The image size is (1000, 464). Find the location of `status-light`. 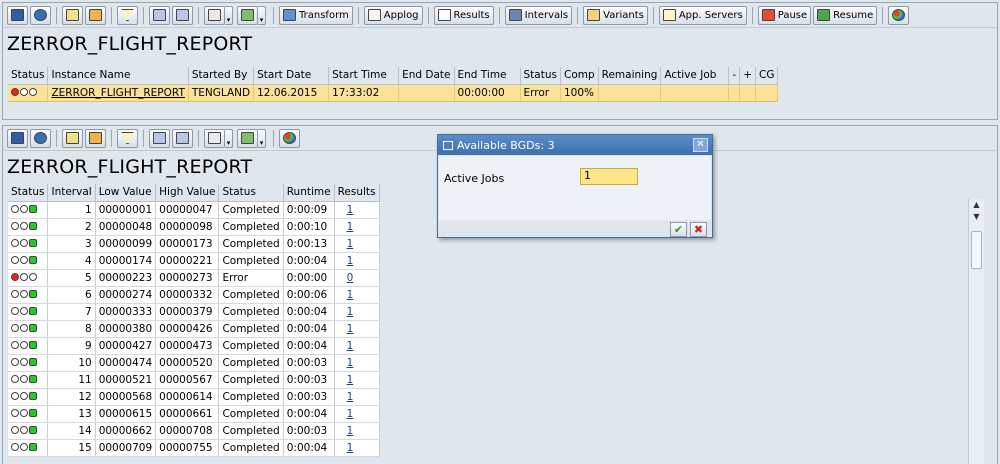

status-light is located at coordinates (28, 346).